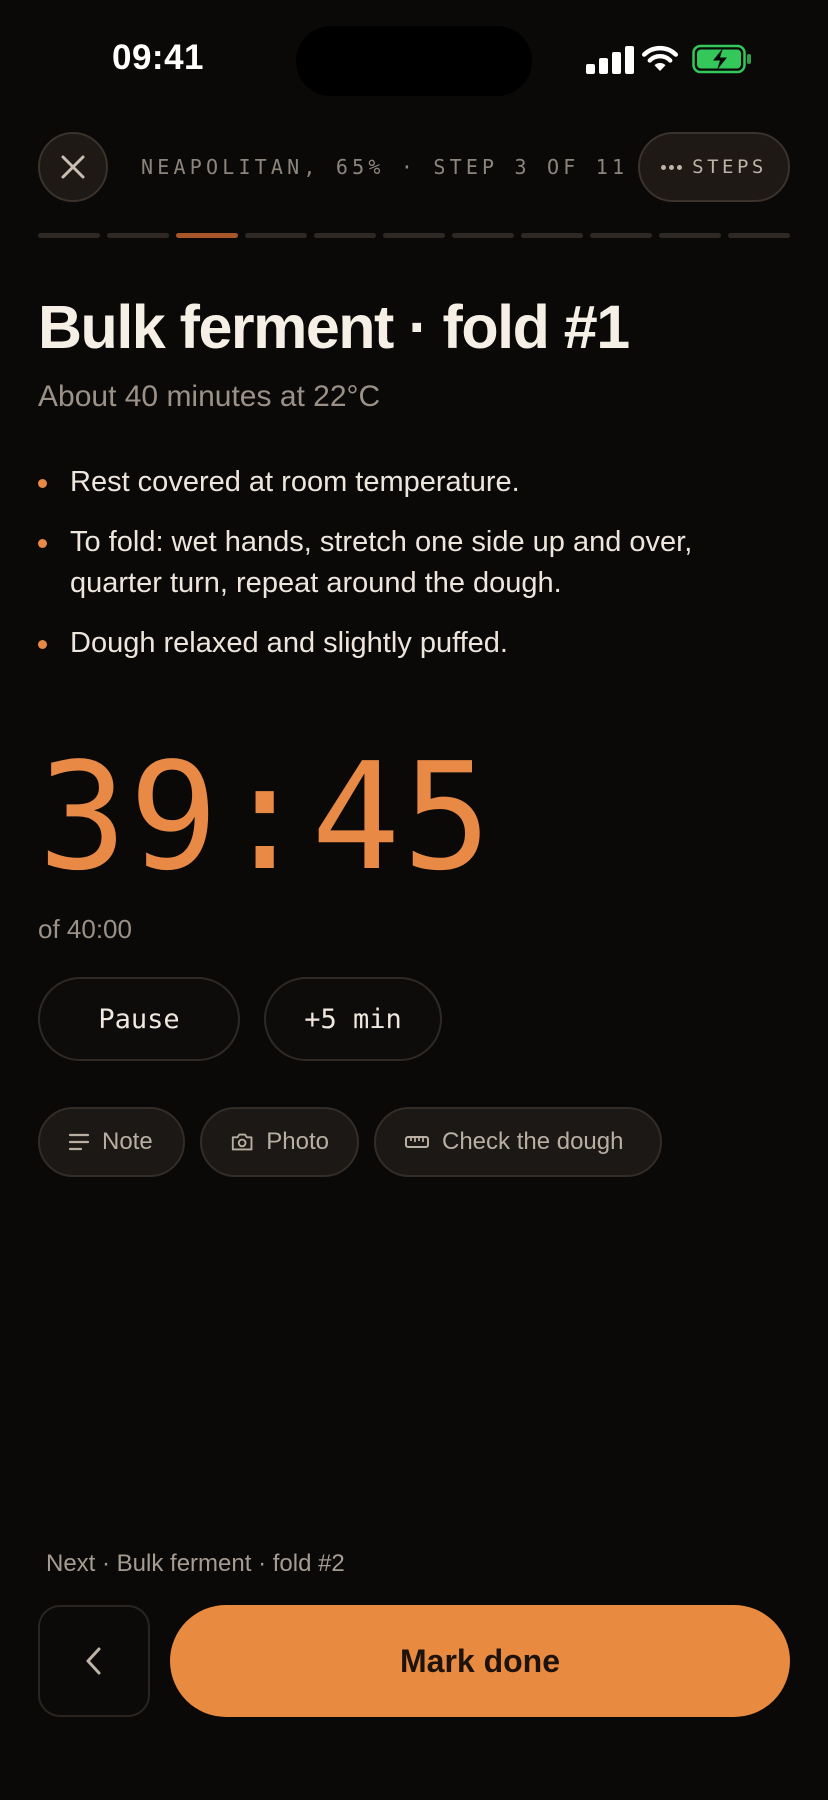 The width and height of the screenshot is (828, 1800). I want to click on mark-done-button: Mark done, so click(480, 1661).